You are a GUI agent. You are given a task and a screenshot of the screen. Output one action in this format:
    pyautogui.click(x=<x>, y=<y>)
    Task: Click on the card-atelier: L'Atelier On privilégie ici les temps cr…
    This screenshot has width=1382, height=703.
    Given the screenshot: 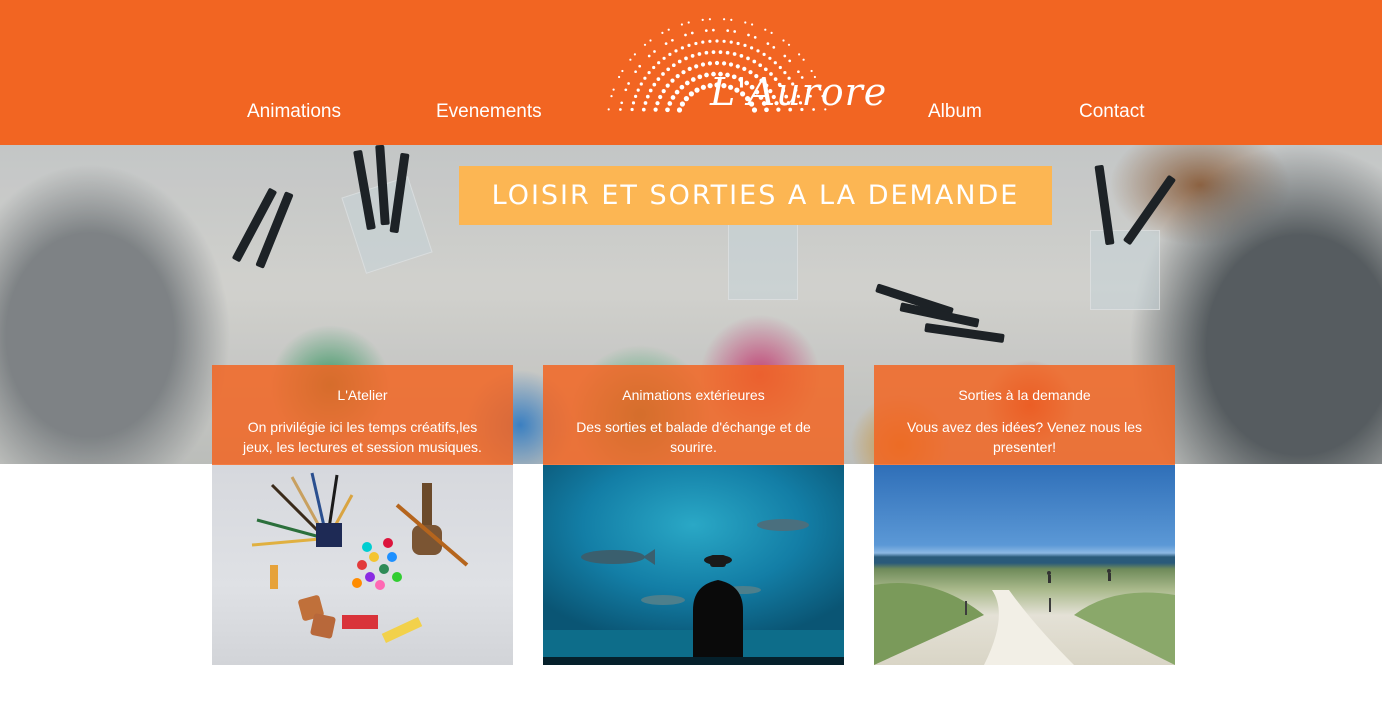 What is the action you would take?
    pyautogui.click(x=362, y=515)
    